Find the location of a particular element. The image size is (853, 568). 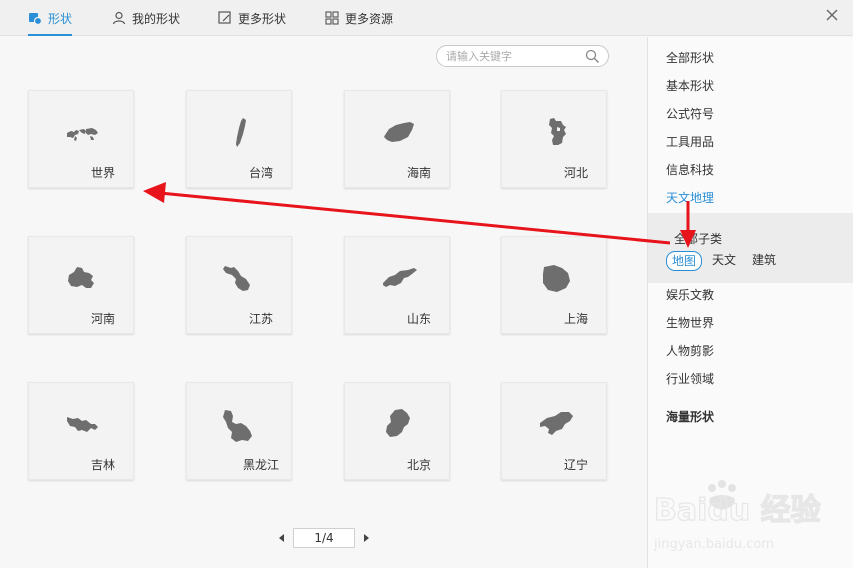

shape-card-shanghai: 上海 is located at coordinates (554, 285).